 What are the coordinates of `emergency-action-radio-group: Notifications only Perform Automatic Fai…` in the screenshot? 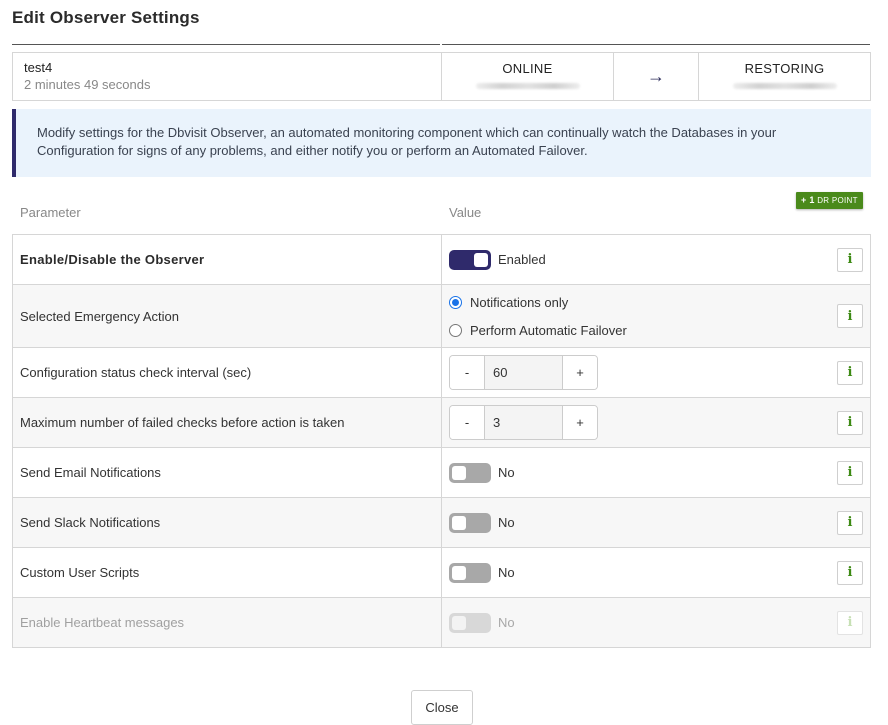 It's located at (538, 316).